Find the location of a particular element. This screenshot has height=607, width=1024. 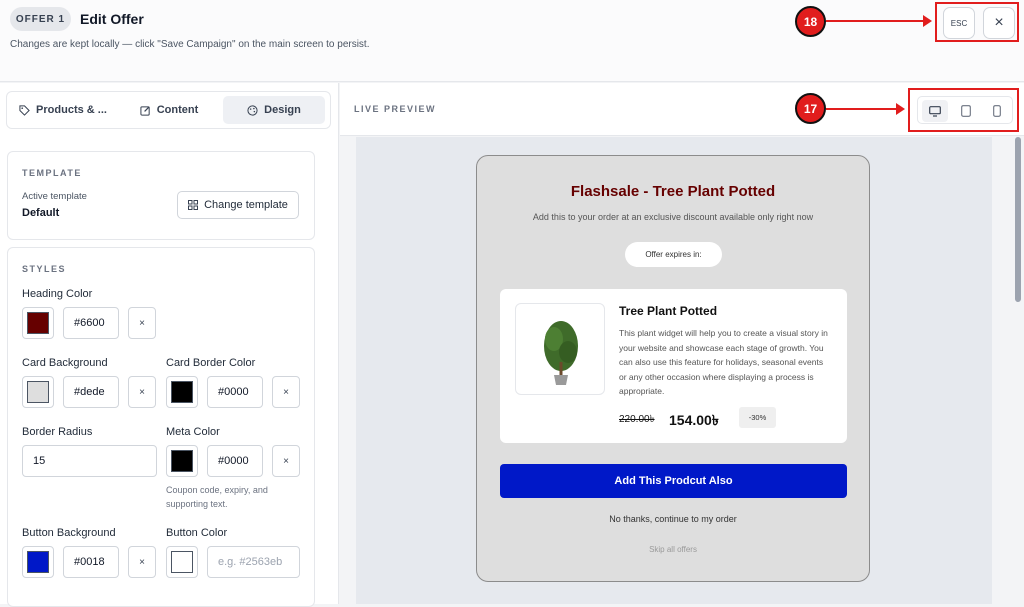

card-background-clear-button: × is located at coordinates (142, 392).